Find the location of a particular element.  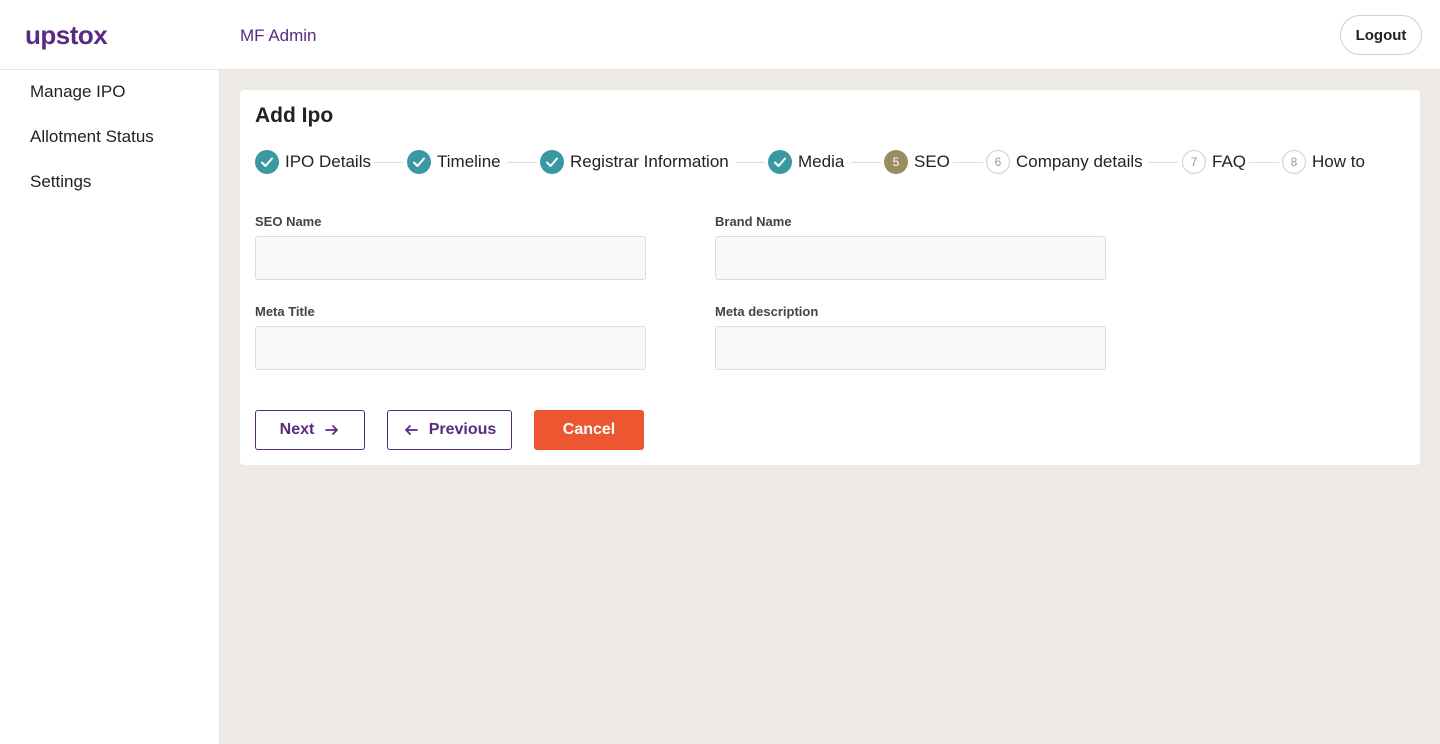

meta-description-input is located at coordinates (910, 348).